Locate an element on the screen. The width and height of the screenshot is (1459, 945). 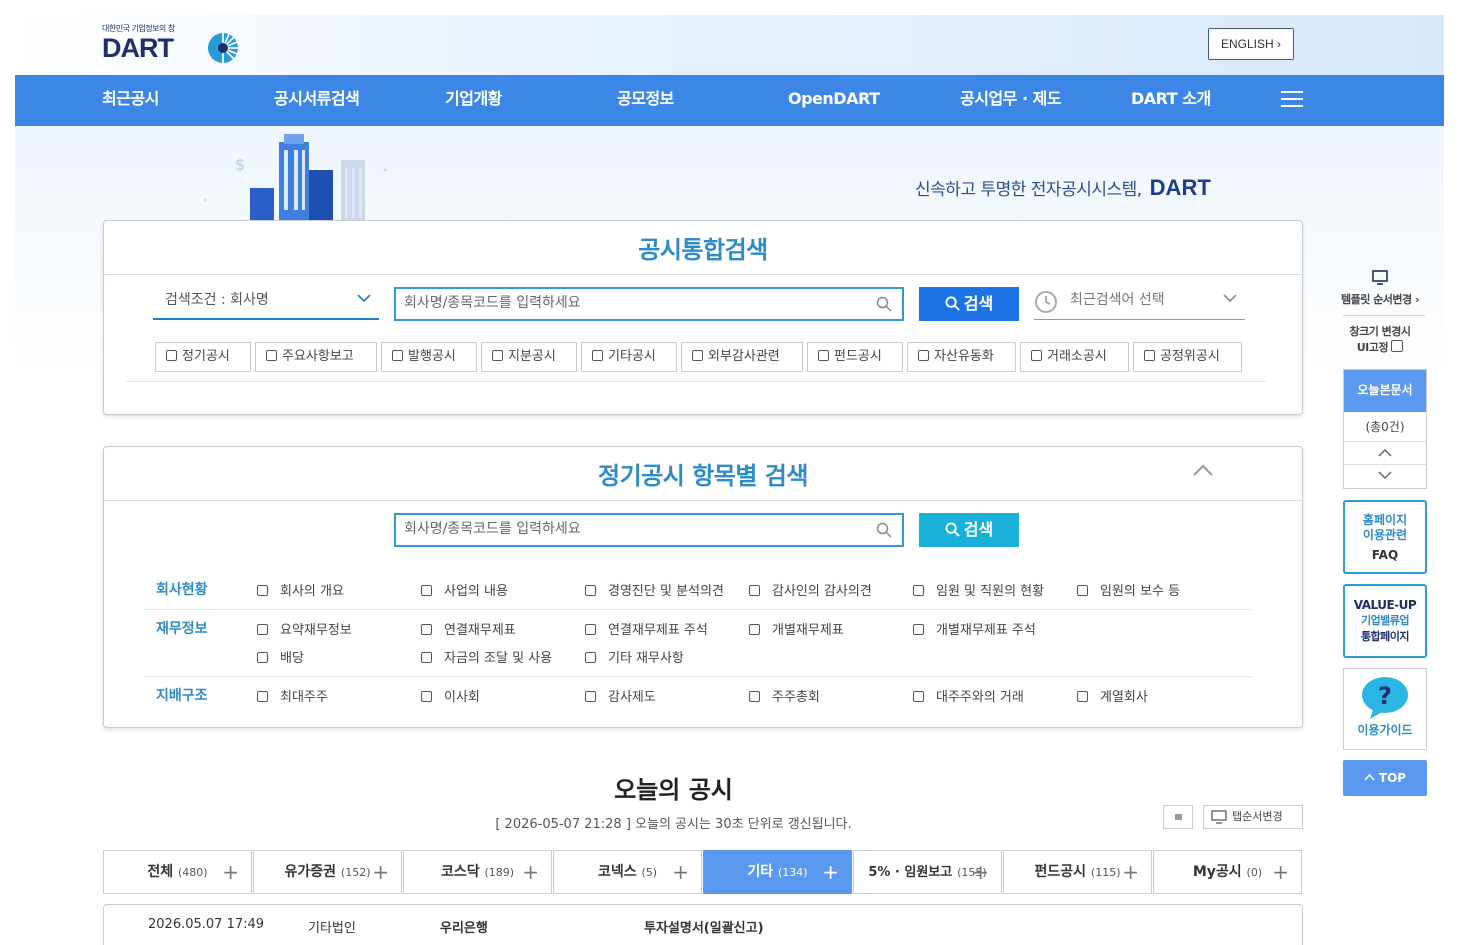
guide-button: ? 이용가이드 is located at coordinates (1385, 709).